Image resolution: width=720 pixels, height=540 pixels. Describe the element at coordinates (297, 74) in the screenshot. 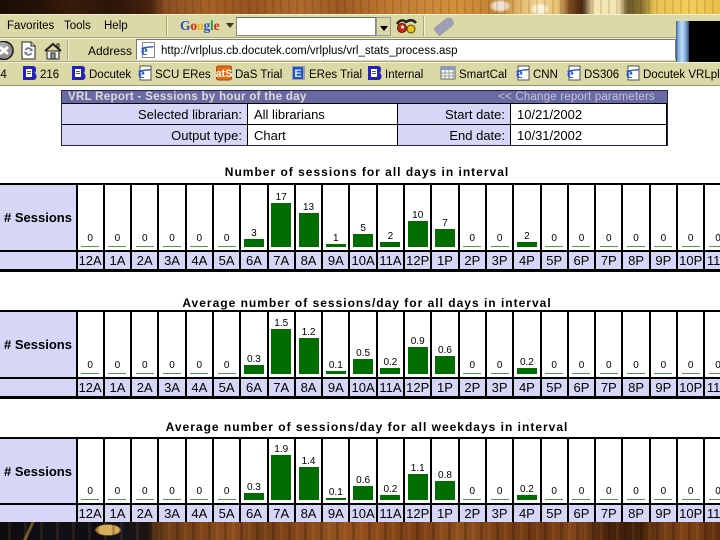

I see `svg-text: E` at that location.